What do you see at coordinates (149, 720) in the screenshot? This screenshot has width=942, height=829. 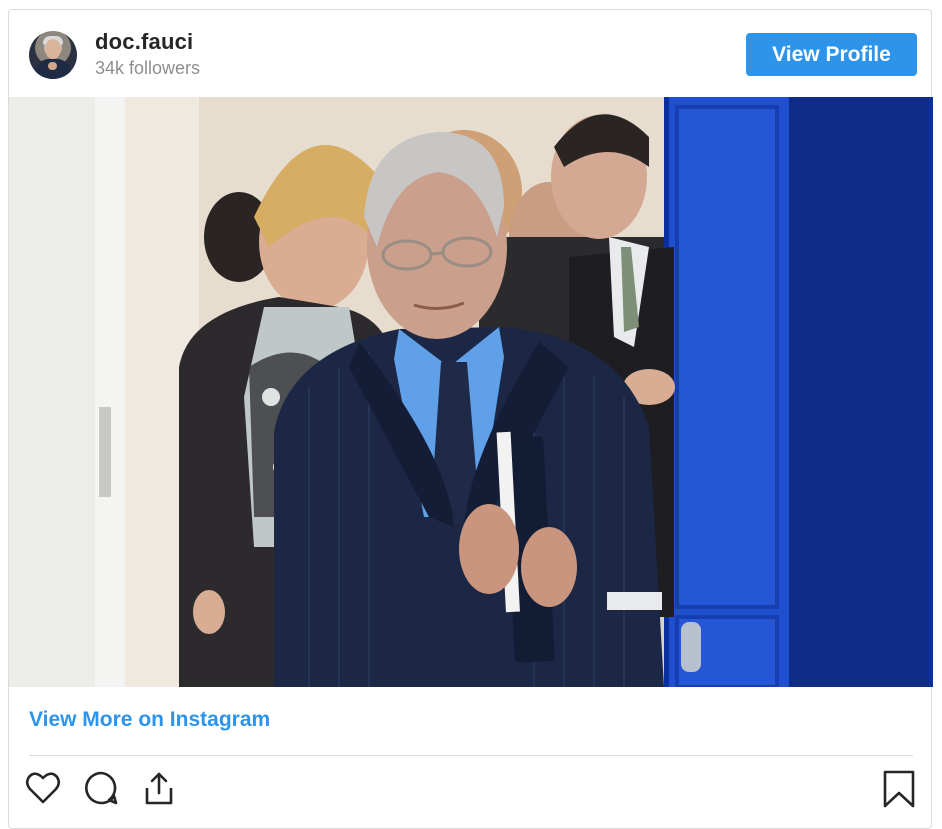 I see `view-more-on-instagram-link: View More on Instagram` at bounding box center [149, 720].